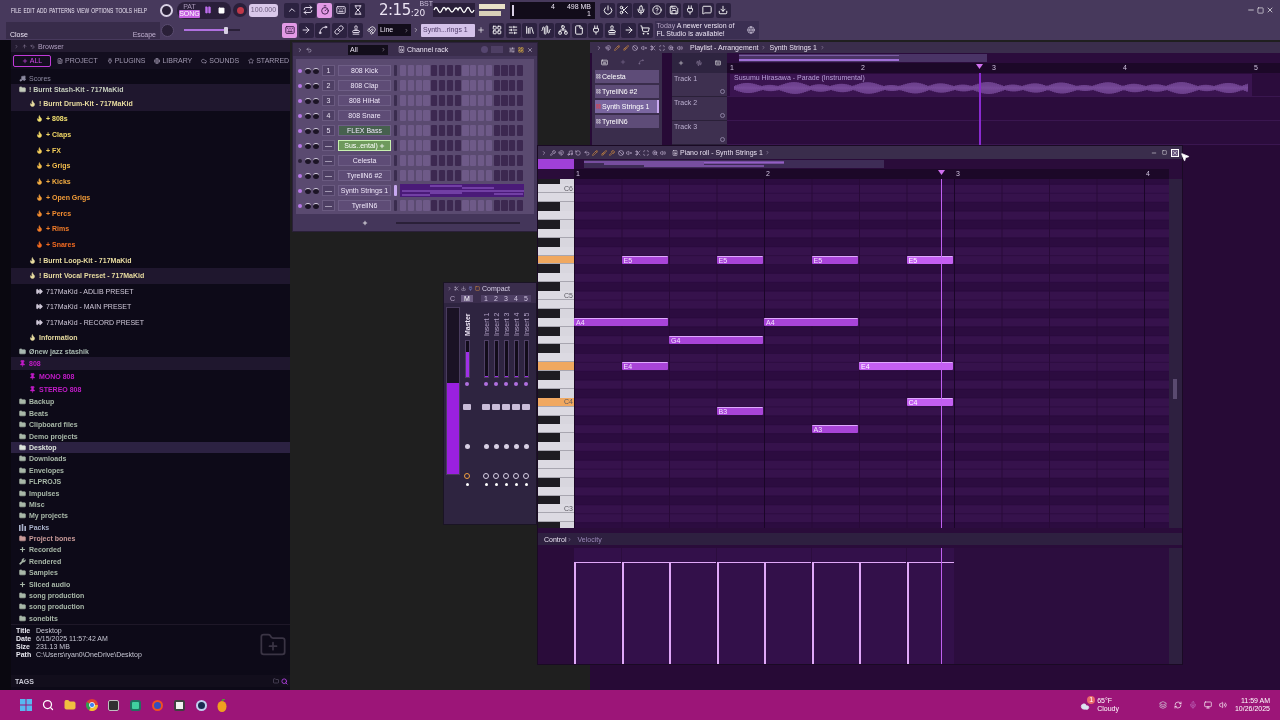 The height and width of the screenshot is (720, 1280). Describe the element at coordinates (1164, 152) in the screenshot. I see `maximize-icon` at that location.